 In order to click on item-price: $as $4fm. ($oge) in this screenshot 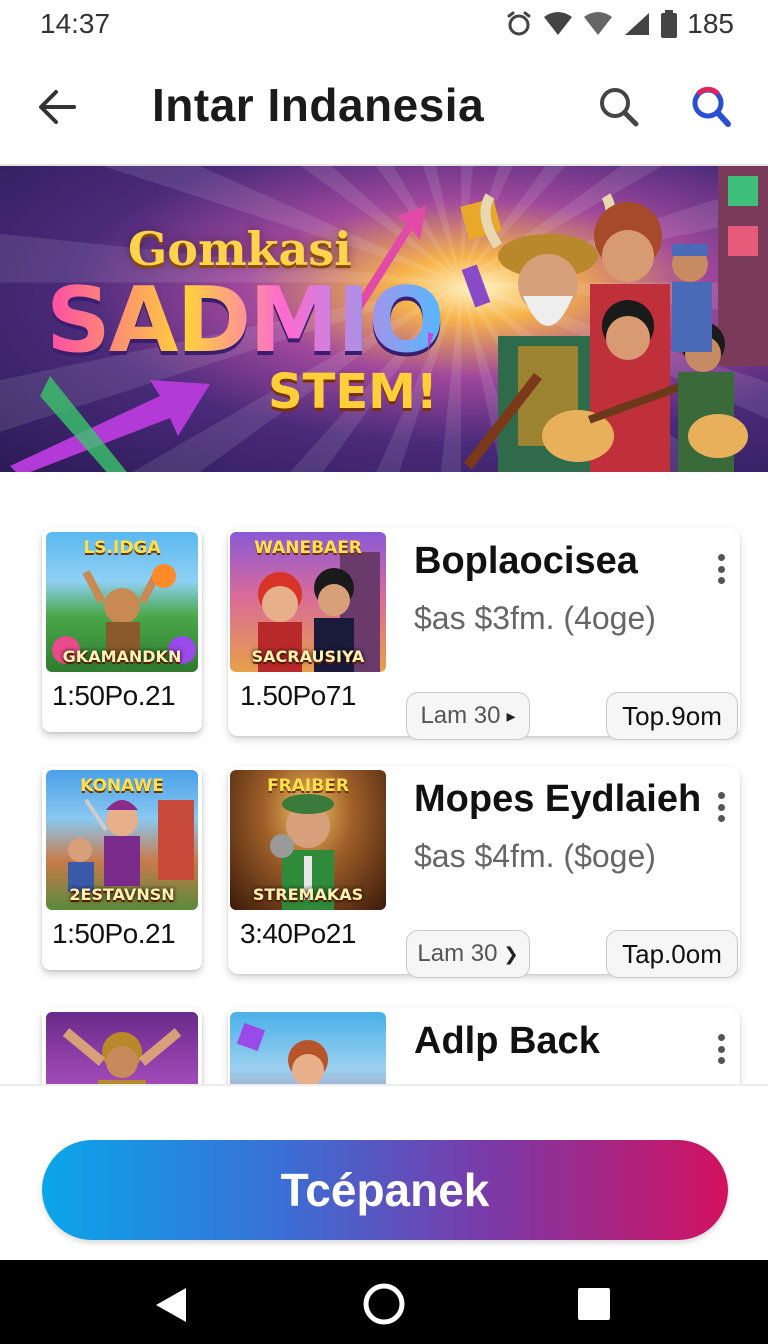, I will do `click(535, 856)`.